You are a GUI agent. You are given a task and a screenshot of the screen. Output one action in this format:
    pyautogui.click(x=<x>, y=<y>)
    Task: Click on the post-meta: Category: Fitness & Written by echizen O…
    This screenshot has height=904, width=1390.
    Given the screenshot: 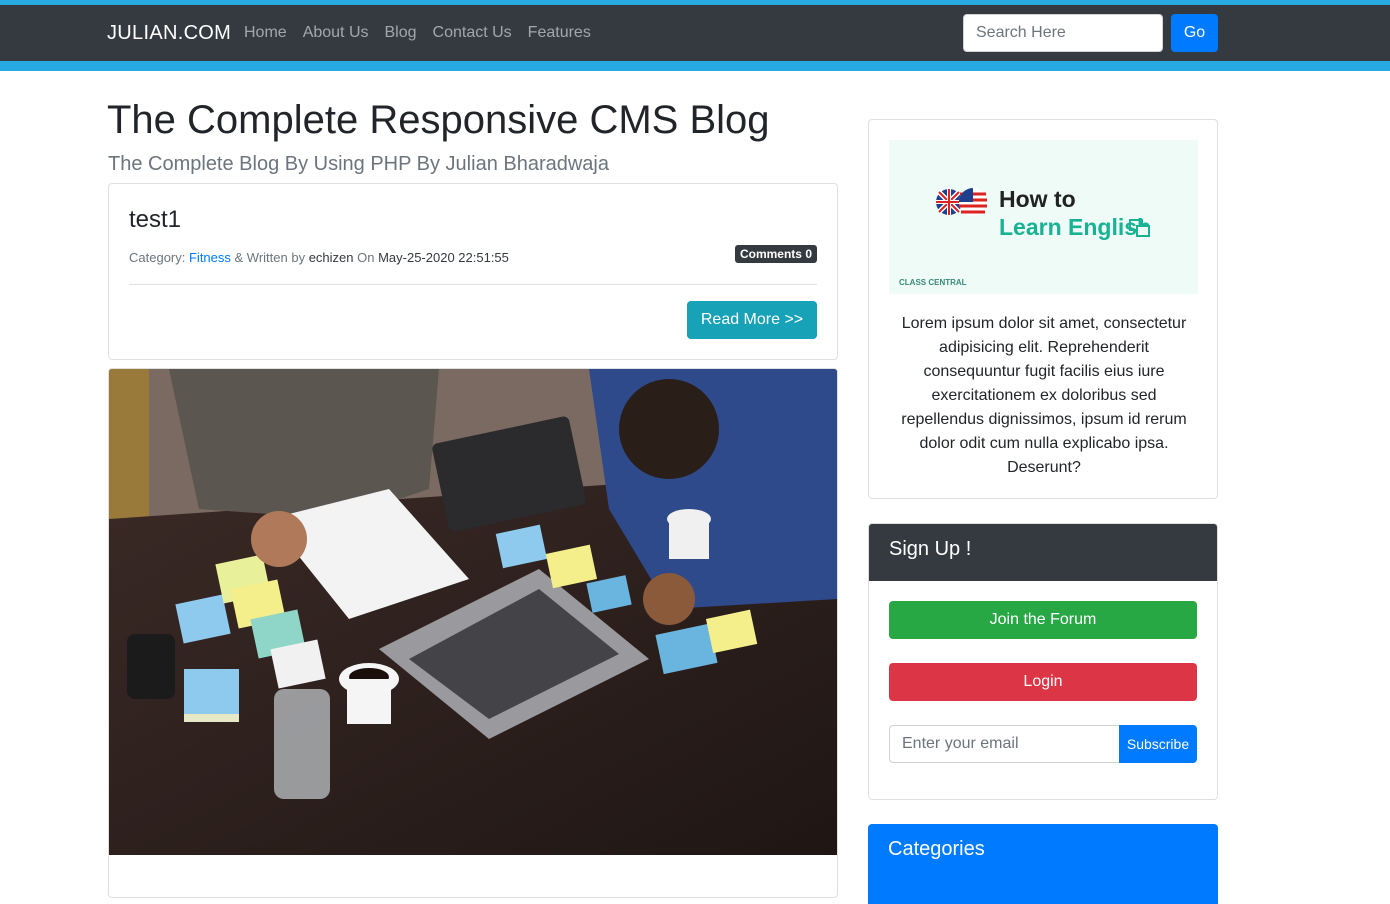 What is the action you would take?
    pyautogui.click(x=319, y=257)
    